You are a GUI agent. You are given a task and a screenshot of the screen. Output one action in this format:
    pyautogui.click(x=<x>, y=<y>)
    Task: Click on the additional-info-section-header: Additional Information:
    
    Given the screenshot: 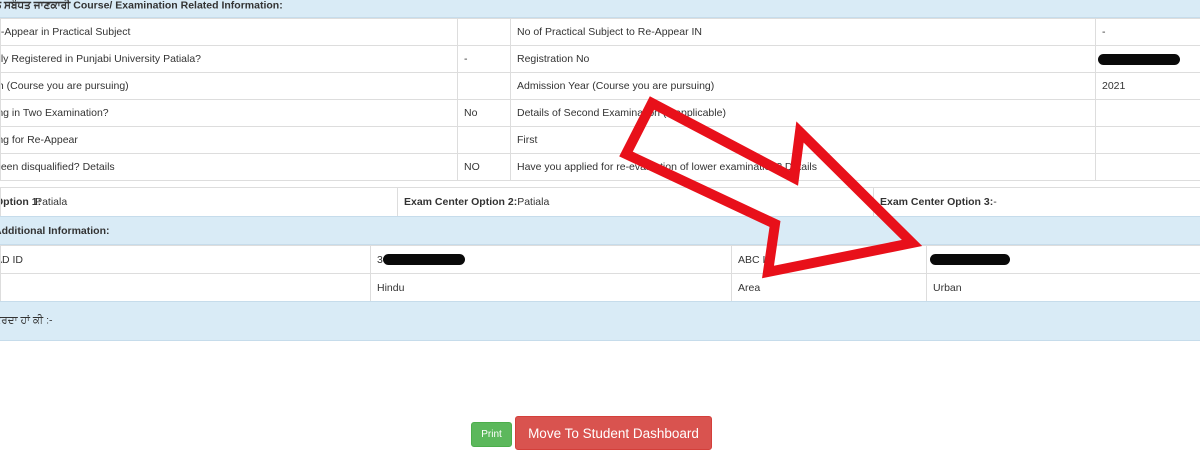 What is the action you would take?
    pyautogui.click(x=600, y=230)
    